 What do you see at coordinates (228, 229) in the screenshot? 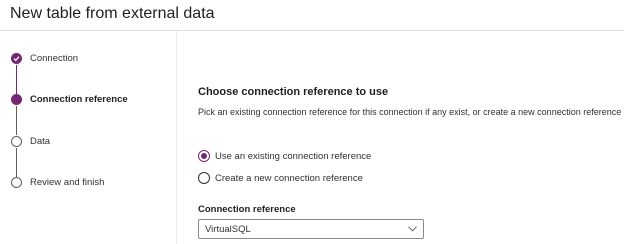
I see `dropdown-selected-value: VirtualSQL` at bounding box center [228, 229].